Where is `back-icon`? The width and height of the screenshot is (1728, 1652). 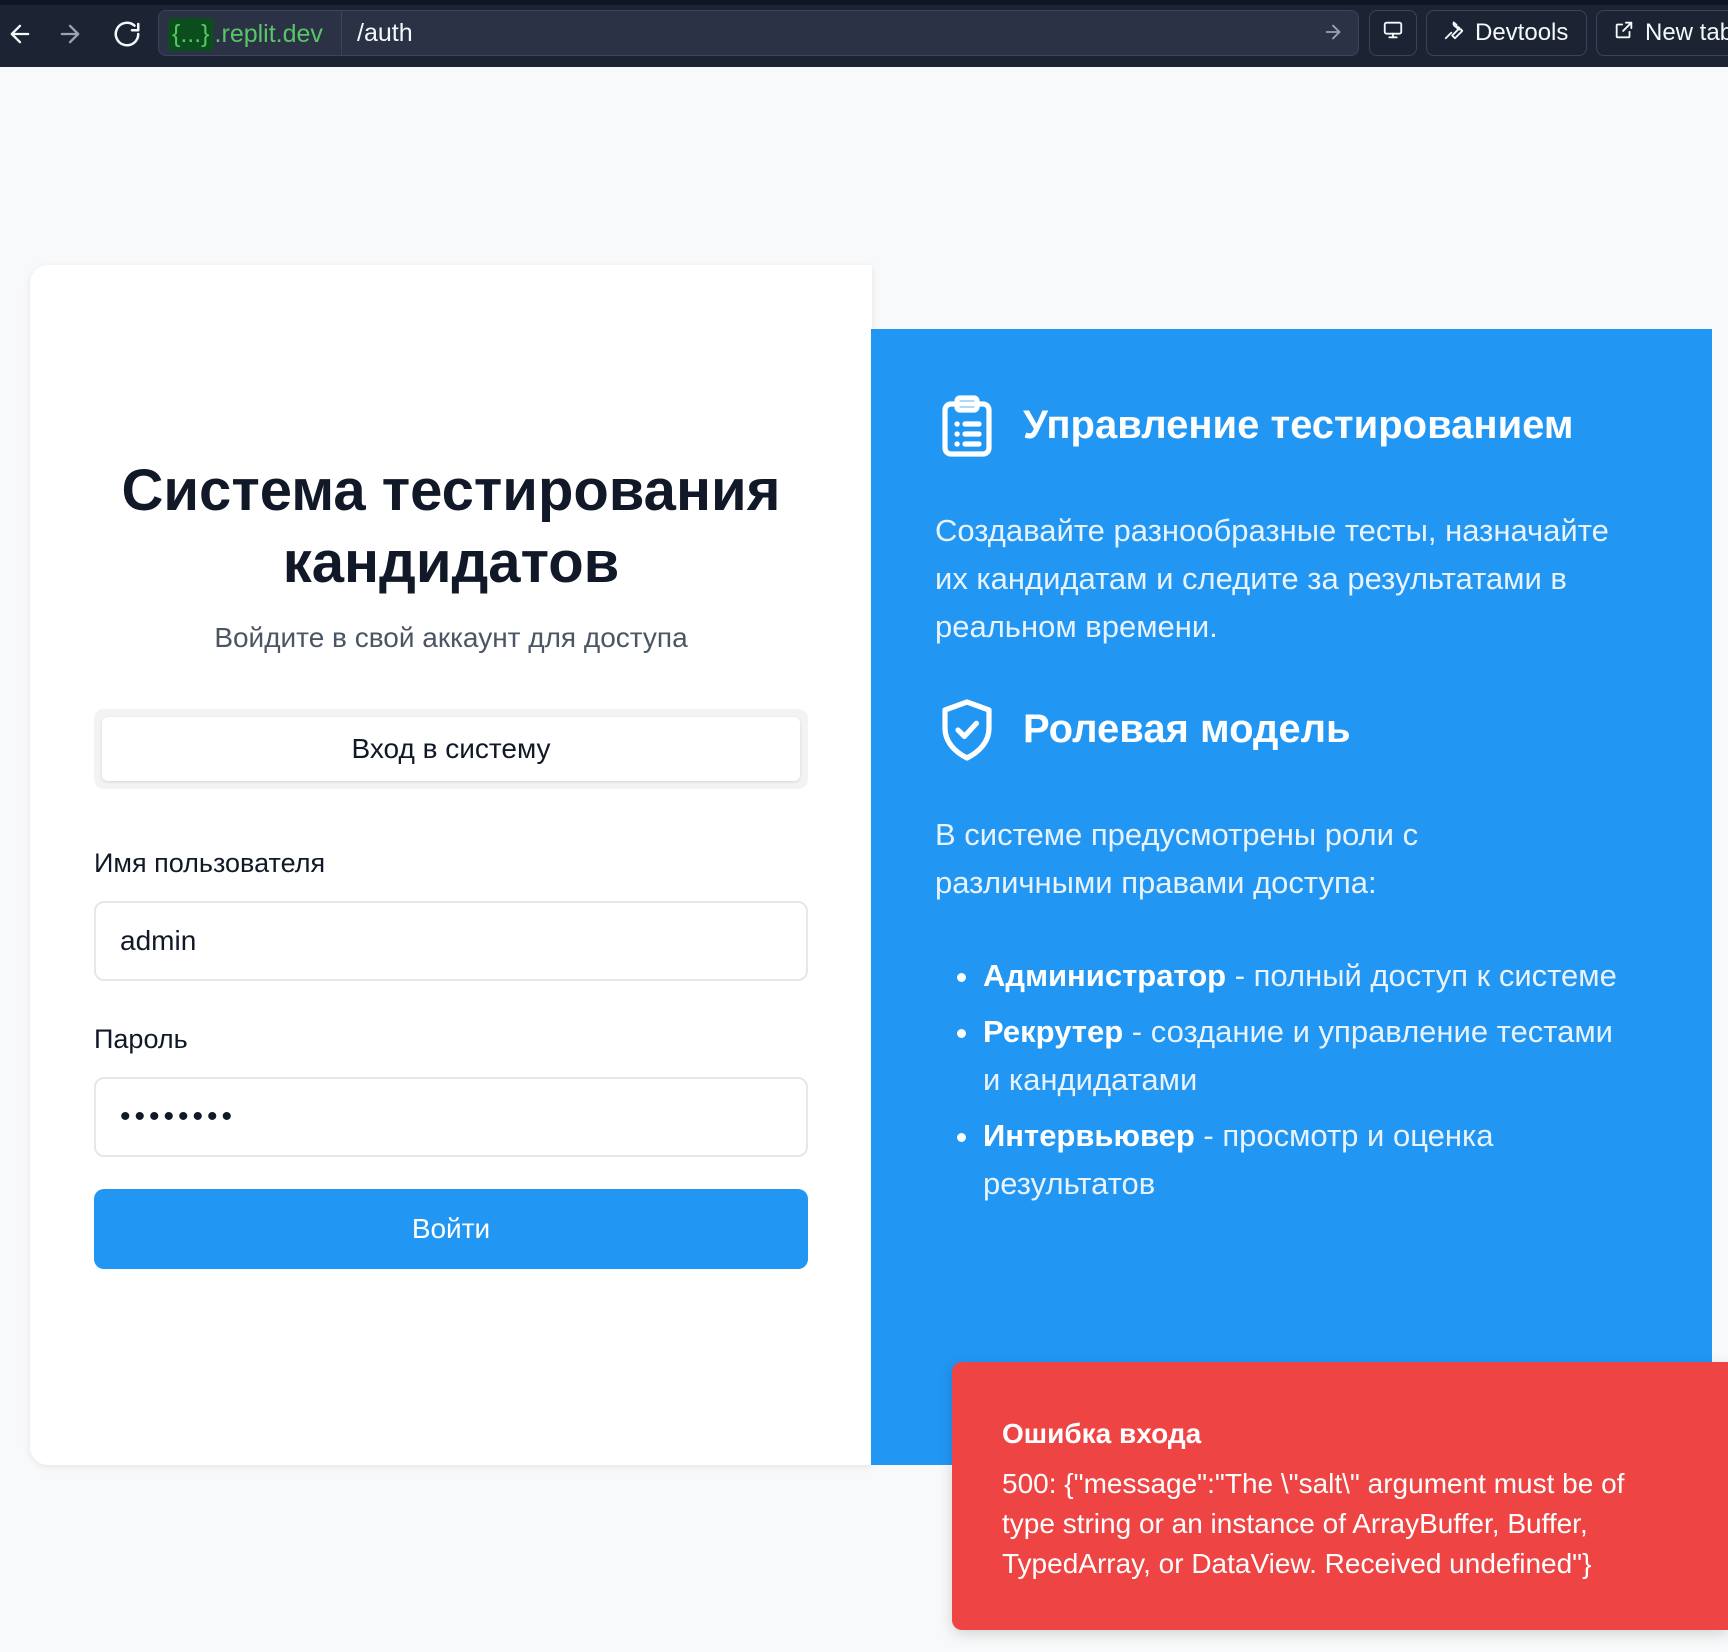 back-icon is located at coordinates (20, 34).